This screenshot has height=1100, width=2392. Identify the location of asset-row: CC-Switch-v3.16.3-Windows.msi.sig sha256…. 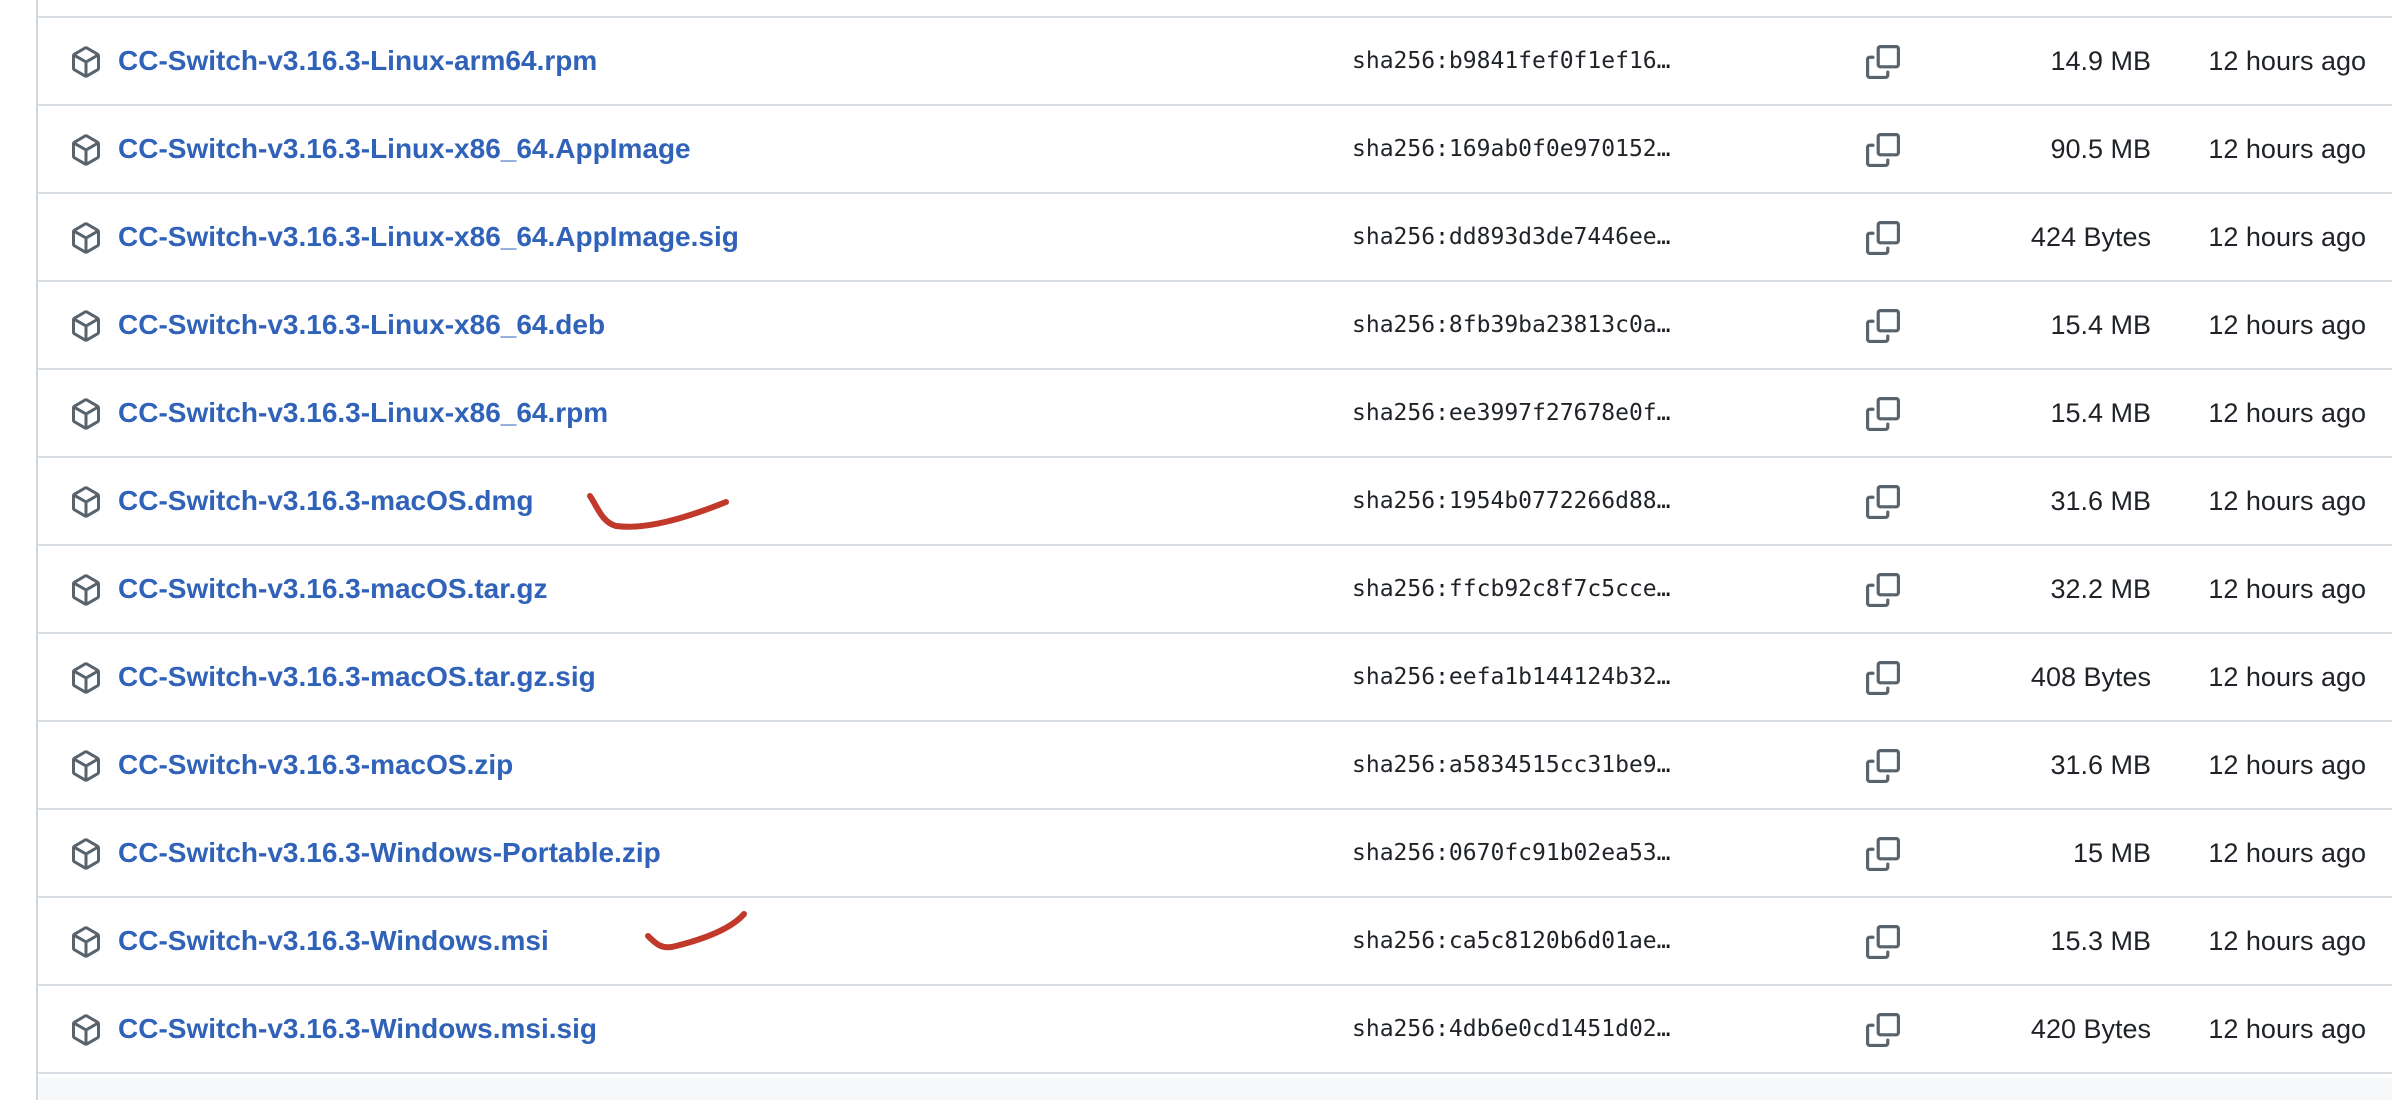
(1215, 1030).